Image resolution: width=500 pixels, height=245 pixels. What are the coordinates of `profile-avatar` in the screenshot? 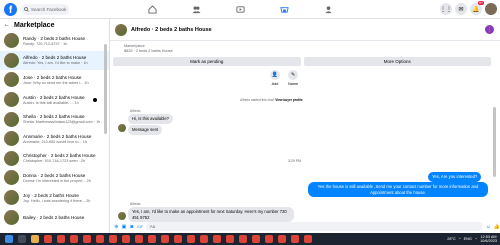 It's located at (491, 9).